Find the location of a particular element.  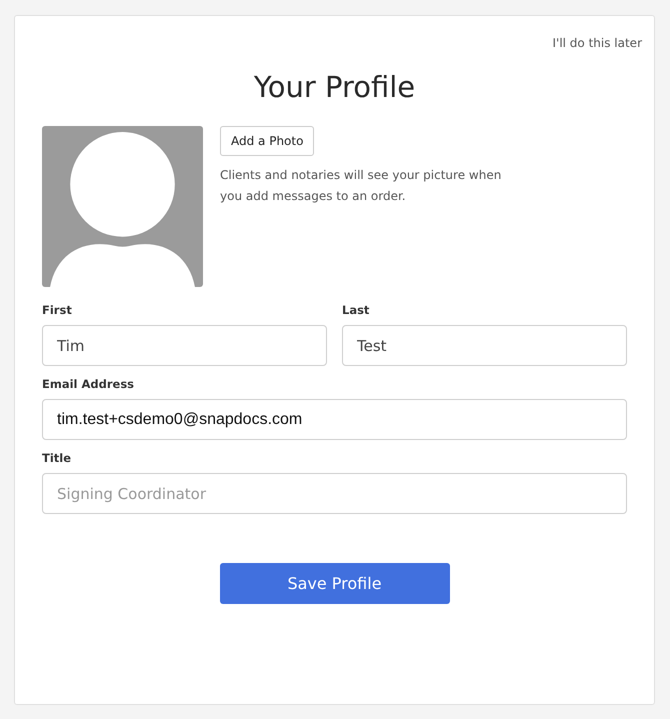

save-profile-button: Save Profile is located at coordinates (335, 583).